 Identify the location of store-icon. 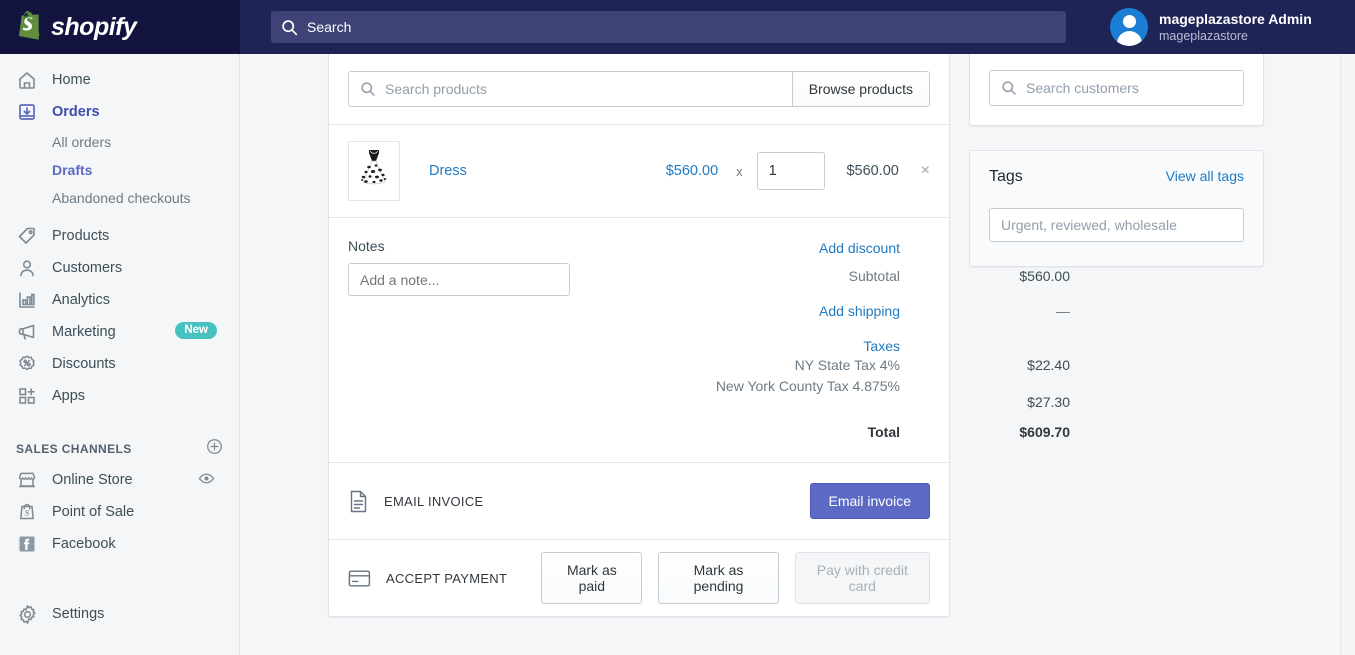
(27, 480).